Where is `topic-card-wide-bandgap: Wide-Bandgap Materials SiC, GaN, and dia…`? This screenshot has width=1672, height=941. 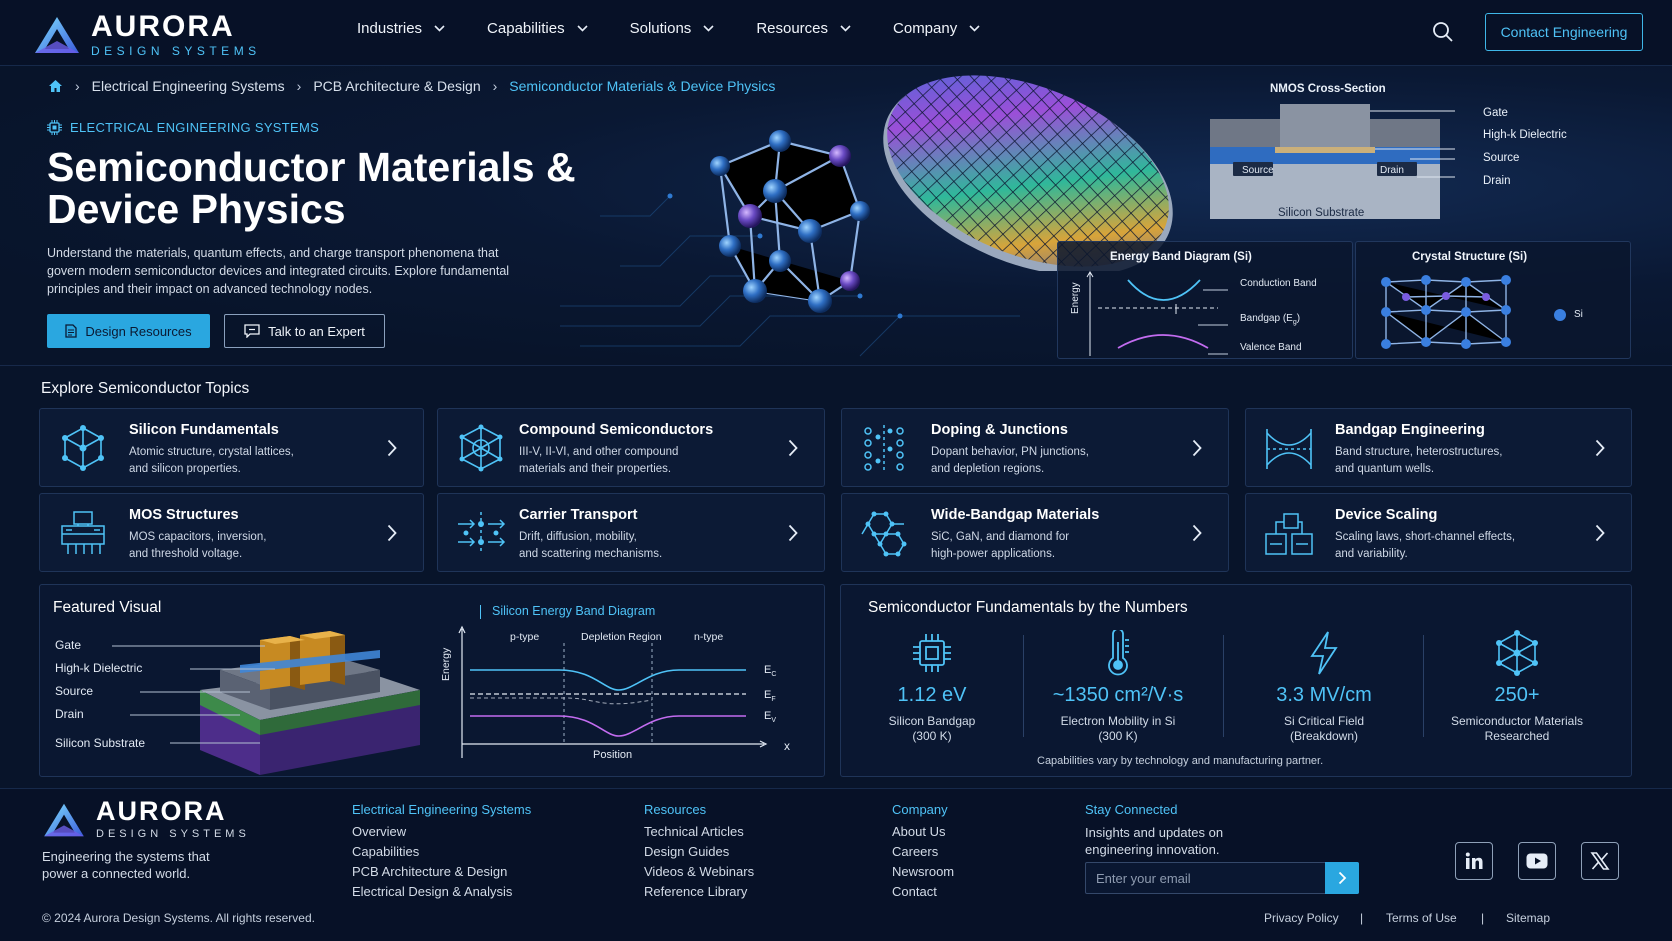 topic-card-wide-bandgap: Wide-Bandgap Materials SiC, GaN, and dia… is located at coordinates (1035, 532).